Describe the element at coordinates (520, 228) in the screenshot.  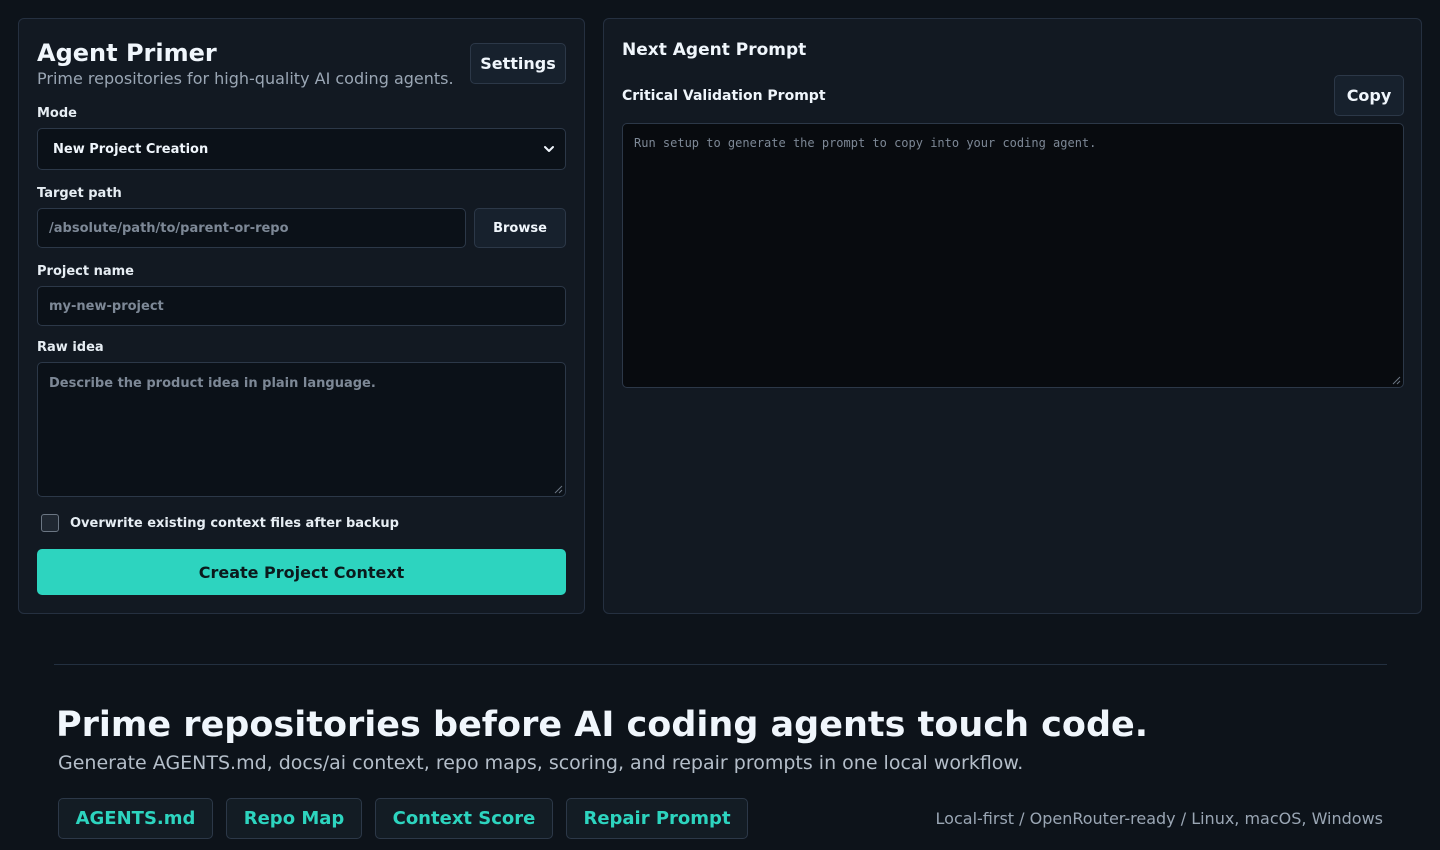
I see `browse-button: Browse` at that location.